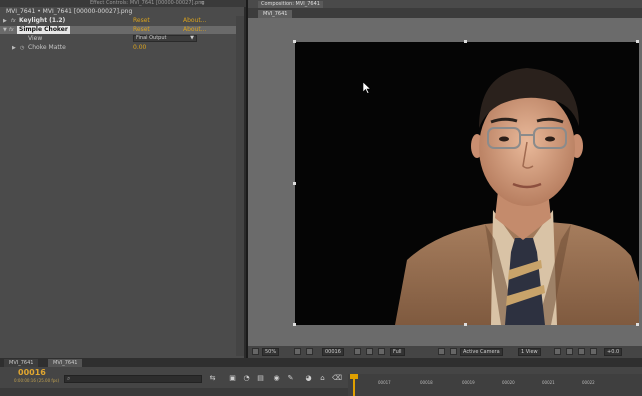 The image size is (642, 396). Describe the element at coordinates (65, 363) in the screenshot. I see `timeline-tab-active: MVI_7641` at that location.